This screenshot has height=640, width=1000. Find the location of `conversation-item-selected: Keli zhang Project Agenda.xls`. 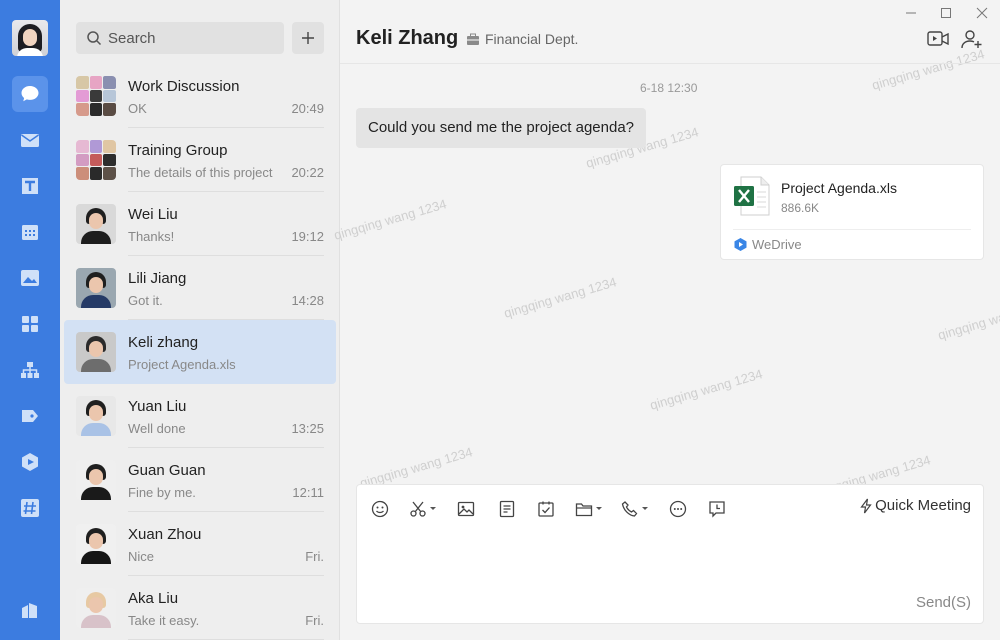

conversation-item-selected: Keli zhang Project Agenda.xls is located at coordinates (200, 352).